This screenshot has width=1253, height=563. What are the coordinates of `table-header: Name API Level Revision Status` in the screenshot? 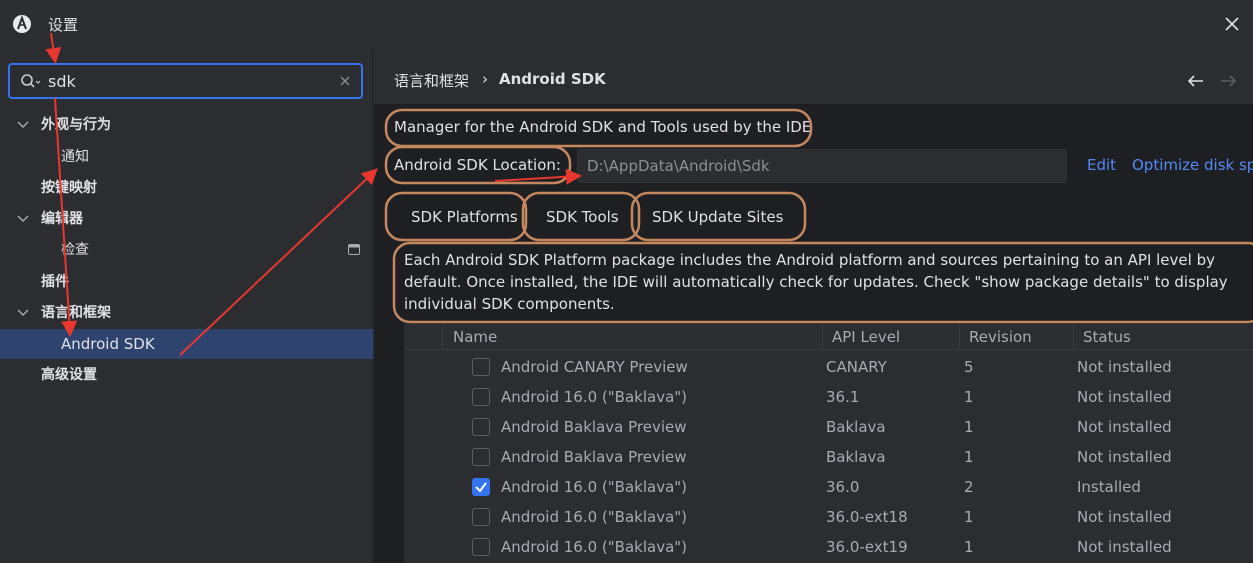 It's located at (828, 337).